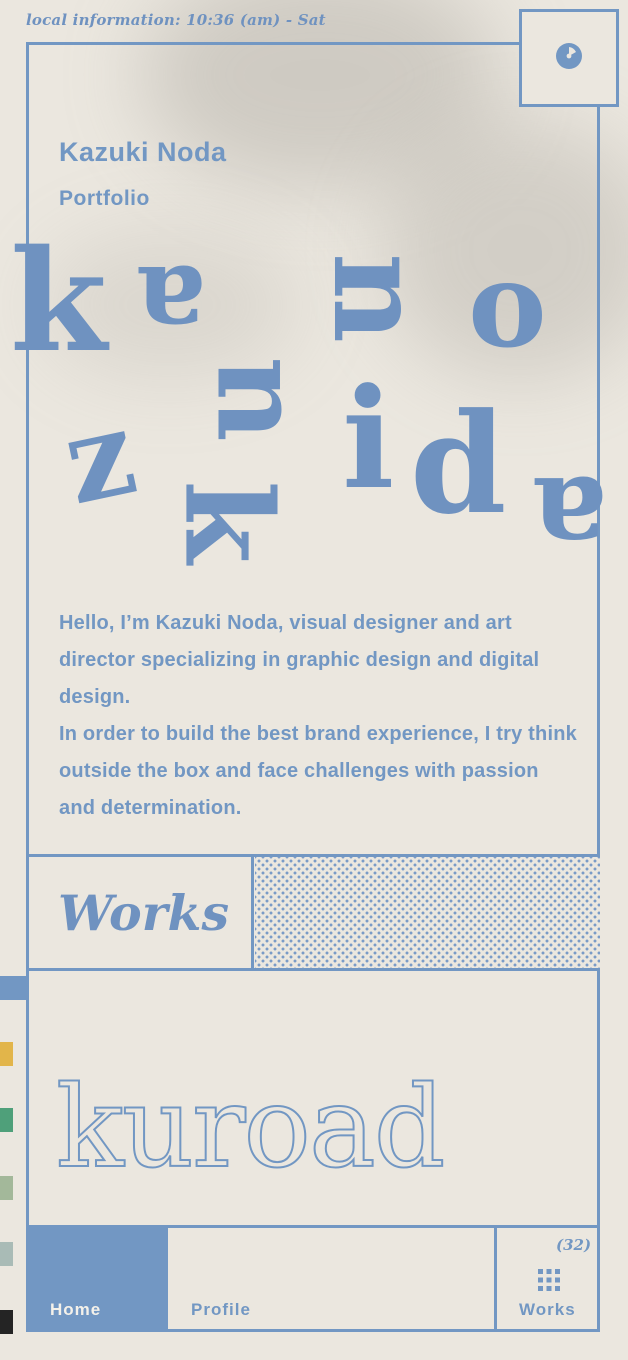 The height and width of the screenshot is (1360, 628). Describe the element at coordinates (331, 1280) in the screenshot. I see `nav-profile-button: Profile` at that location.